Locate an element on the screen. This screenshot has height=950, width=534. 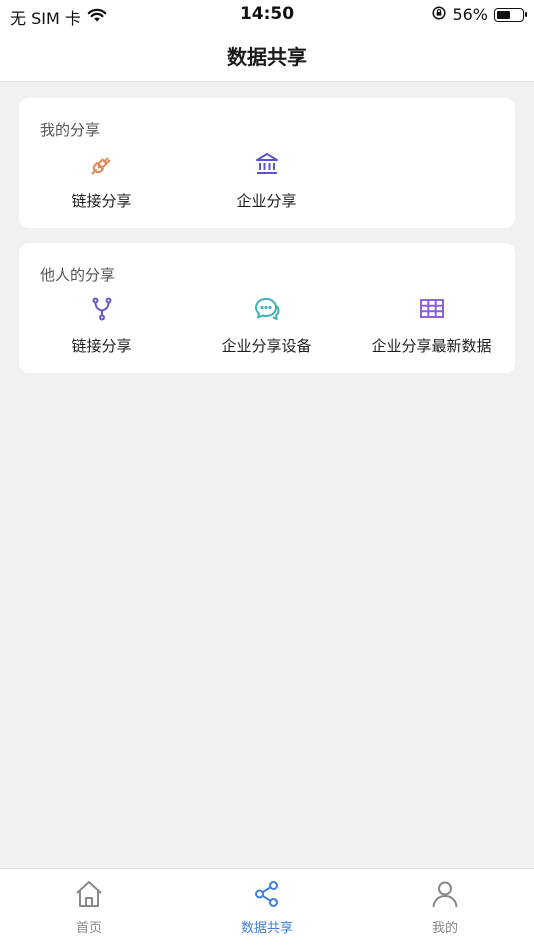
enterprise-share-device-button: 企业分享设备 is located at coordinates (266, 325).